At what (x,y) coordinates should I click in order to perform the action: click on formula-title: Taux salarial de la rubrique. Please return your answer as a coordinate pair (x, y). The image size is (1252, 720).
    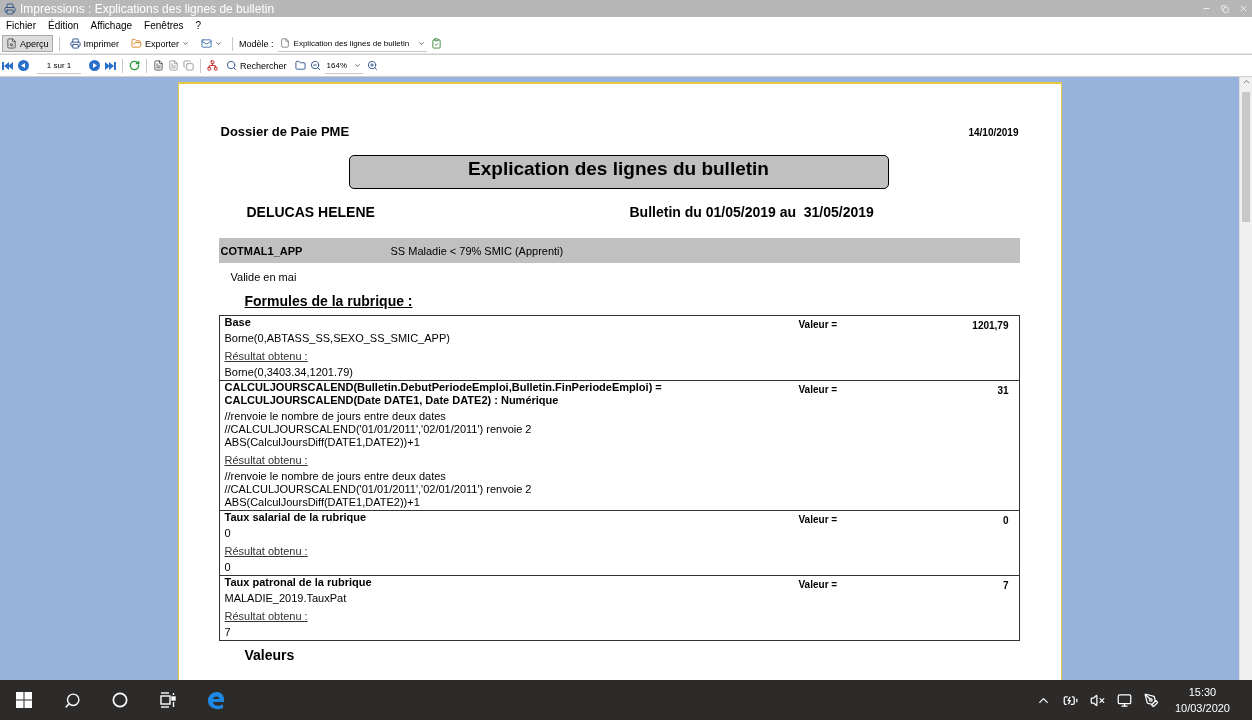
    Looking at the image, I should click on (296, 517).